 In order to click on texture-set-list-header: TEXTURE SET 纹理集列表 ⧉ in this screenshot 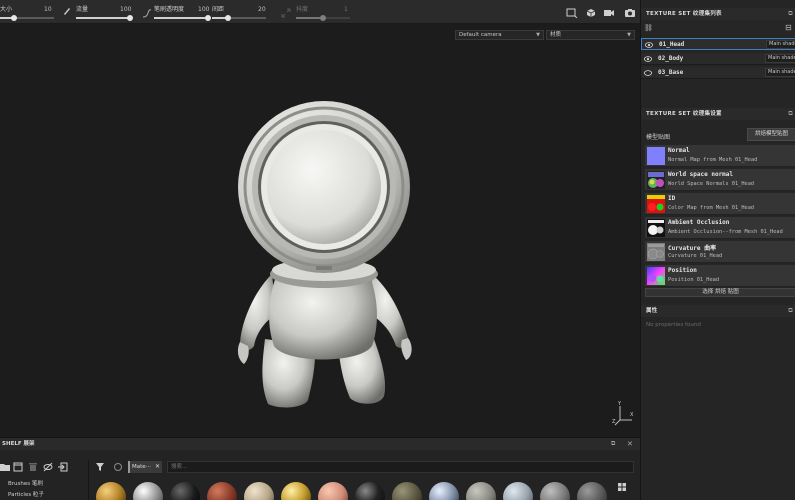, I will do `click(718, 14)`.